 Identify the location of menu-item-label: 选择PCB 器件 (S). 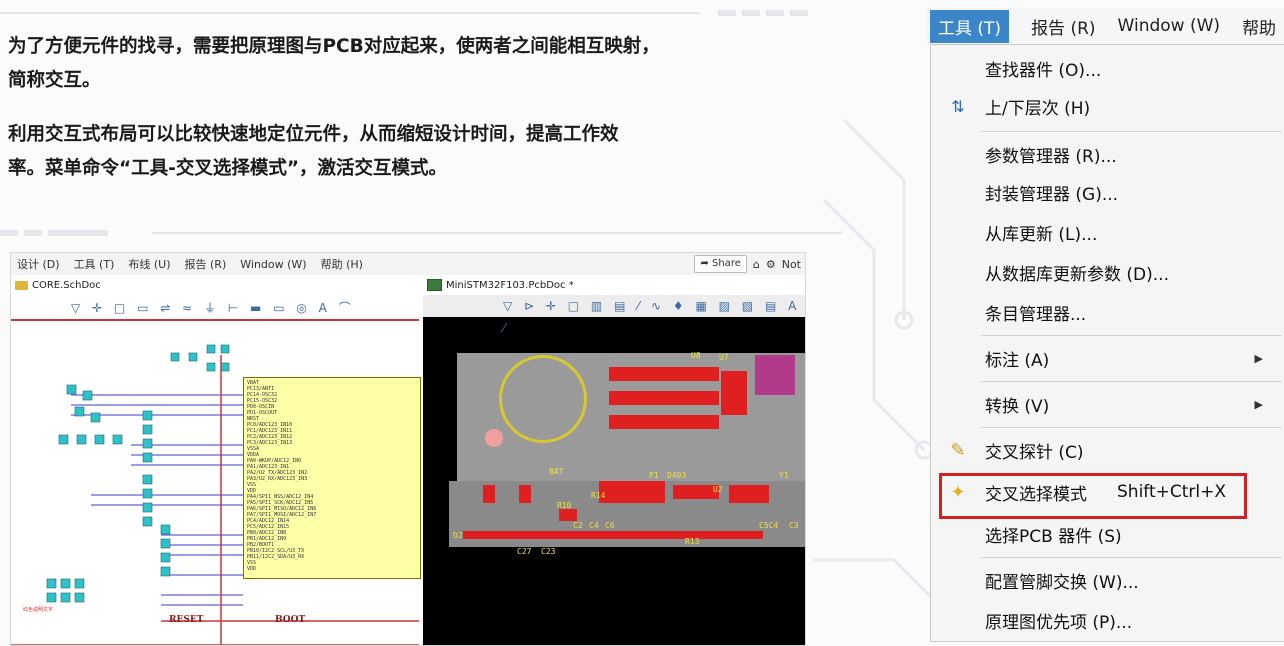
(1053, 536).